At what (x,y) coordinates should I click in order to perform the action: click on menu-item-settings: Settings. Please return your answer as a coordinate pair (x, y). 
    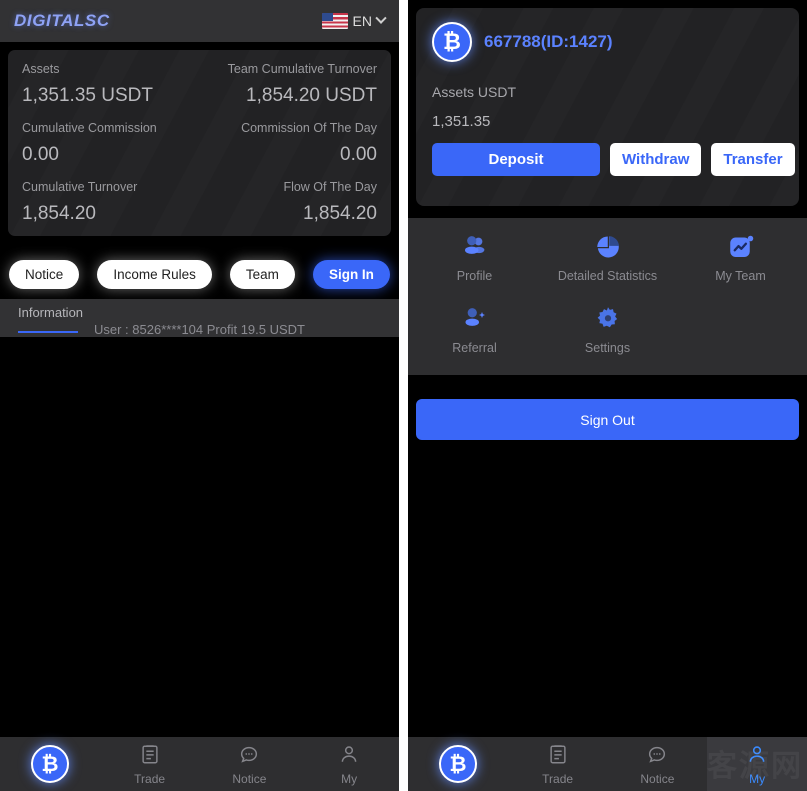
    Looking at the image, I should click on (607, 340).